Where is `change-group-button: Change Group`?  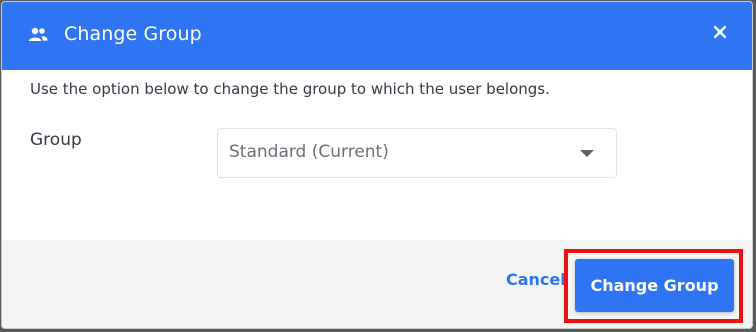 change-group-button: Change Group is located at coordinates (654, 285).